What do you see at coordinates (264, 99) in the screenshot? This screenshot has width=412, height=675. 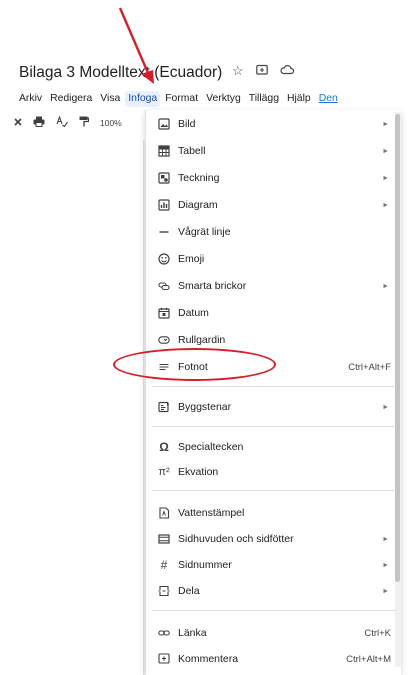 I see `menu-tillagg: Tillägg` at bounding box center [264, 99].